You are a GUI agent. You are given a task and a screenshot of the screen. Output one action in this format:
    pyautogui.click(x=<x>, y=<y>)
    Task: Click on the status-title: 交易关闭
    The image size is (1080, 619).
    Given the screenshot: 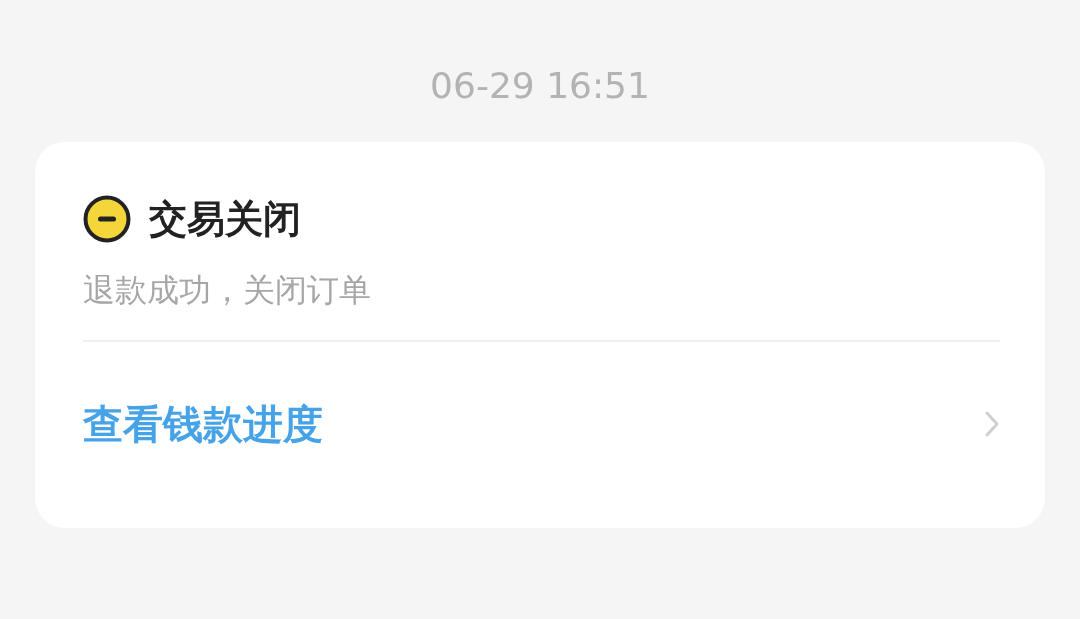 What is the action you would take?
    pyautogui.click(x=225, y=219)
    